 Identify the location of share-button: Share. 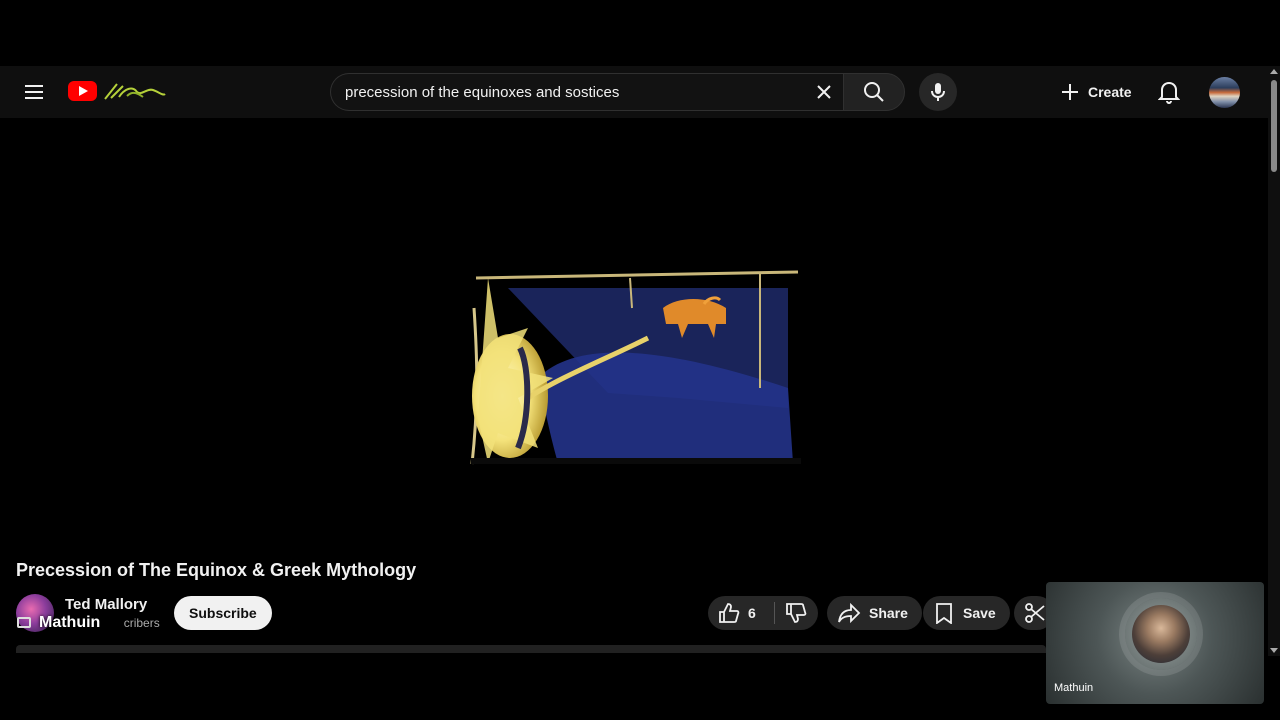
(874, 613).